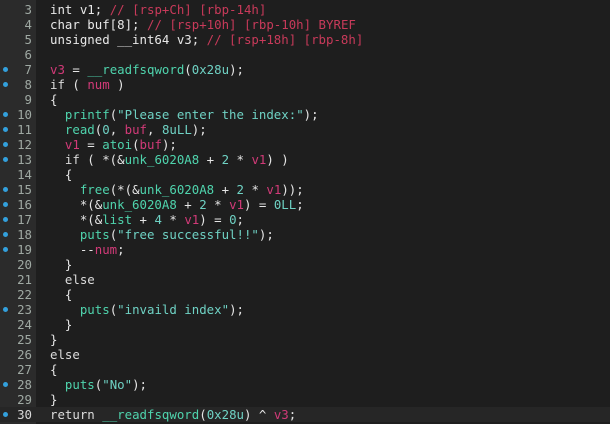 The width and height of the screenshot is (610, 424). I want to click on code-text: *(&unk_6020A8 + 2 * v1) = 0LL;, so click(177, 204).